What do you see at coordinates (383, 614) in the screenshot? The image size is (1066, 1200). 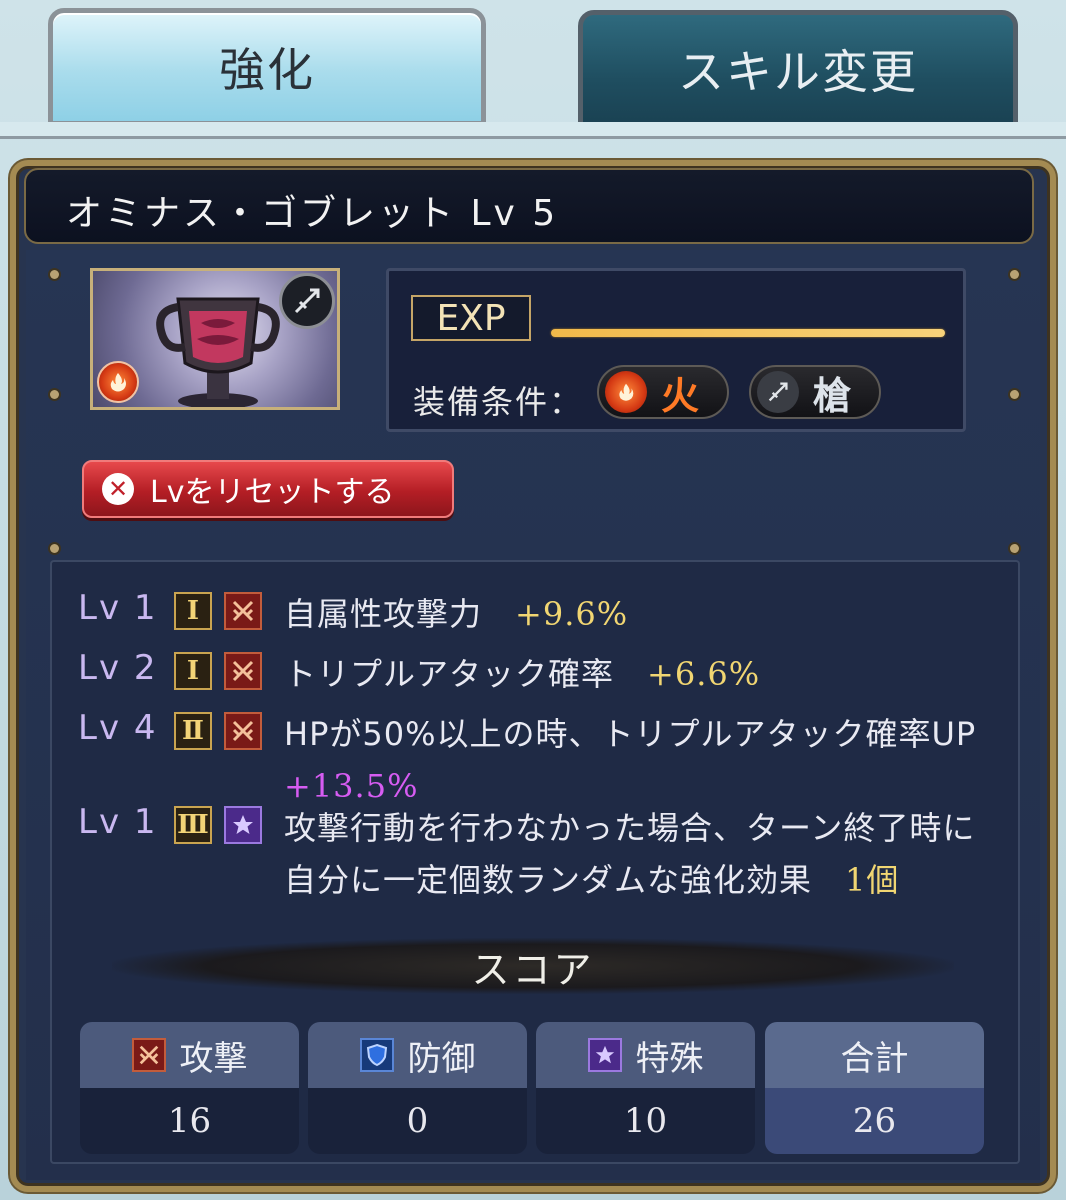 I see `skill-description: 自属性攻撃力` at bounding box center [383, 614].